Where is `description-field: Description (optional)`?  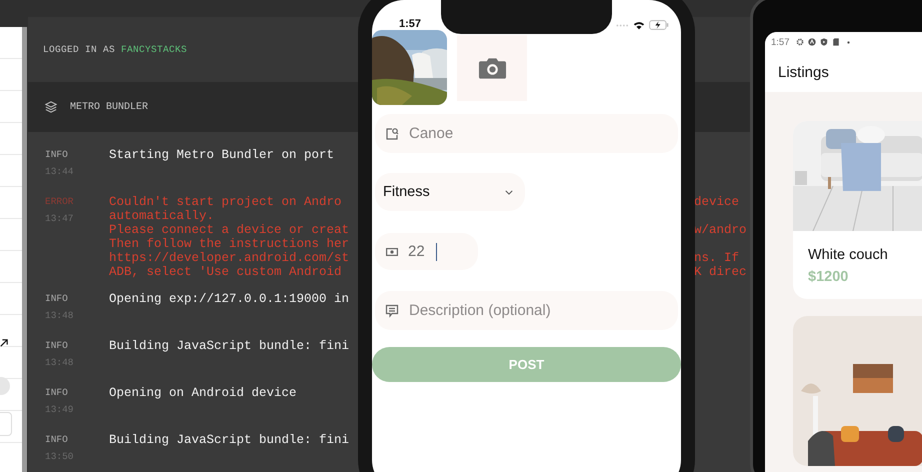
description-field: Description (optional) is located at coordinates (526, 310).